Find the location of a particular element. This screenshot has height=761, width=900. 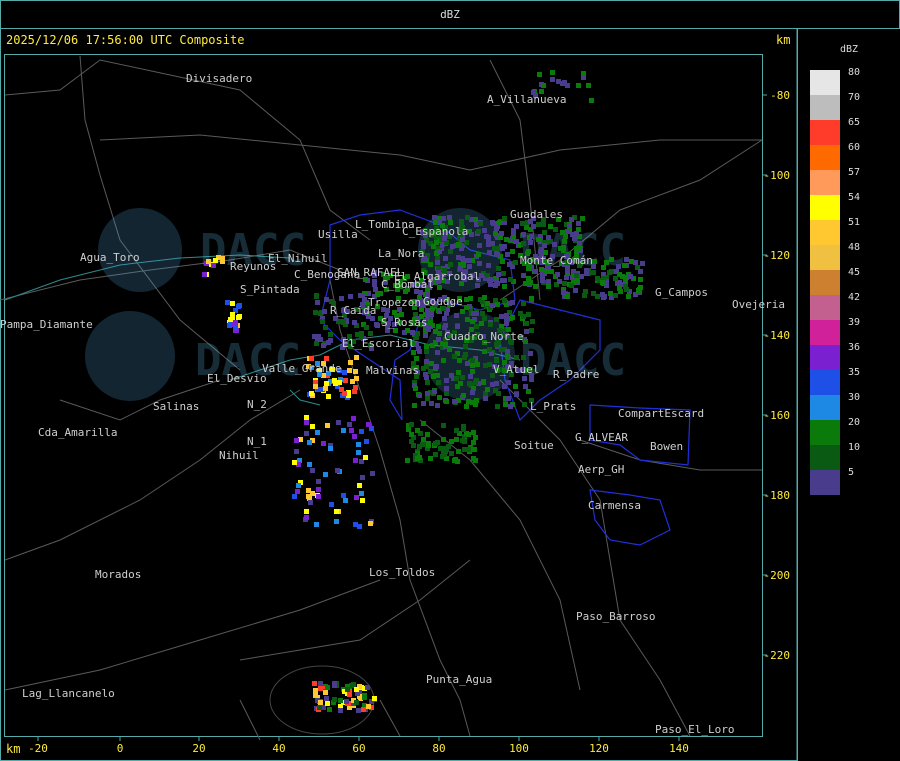

legend-label: 60 is located at coordinates (854, 147).